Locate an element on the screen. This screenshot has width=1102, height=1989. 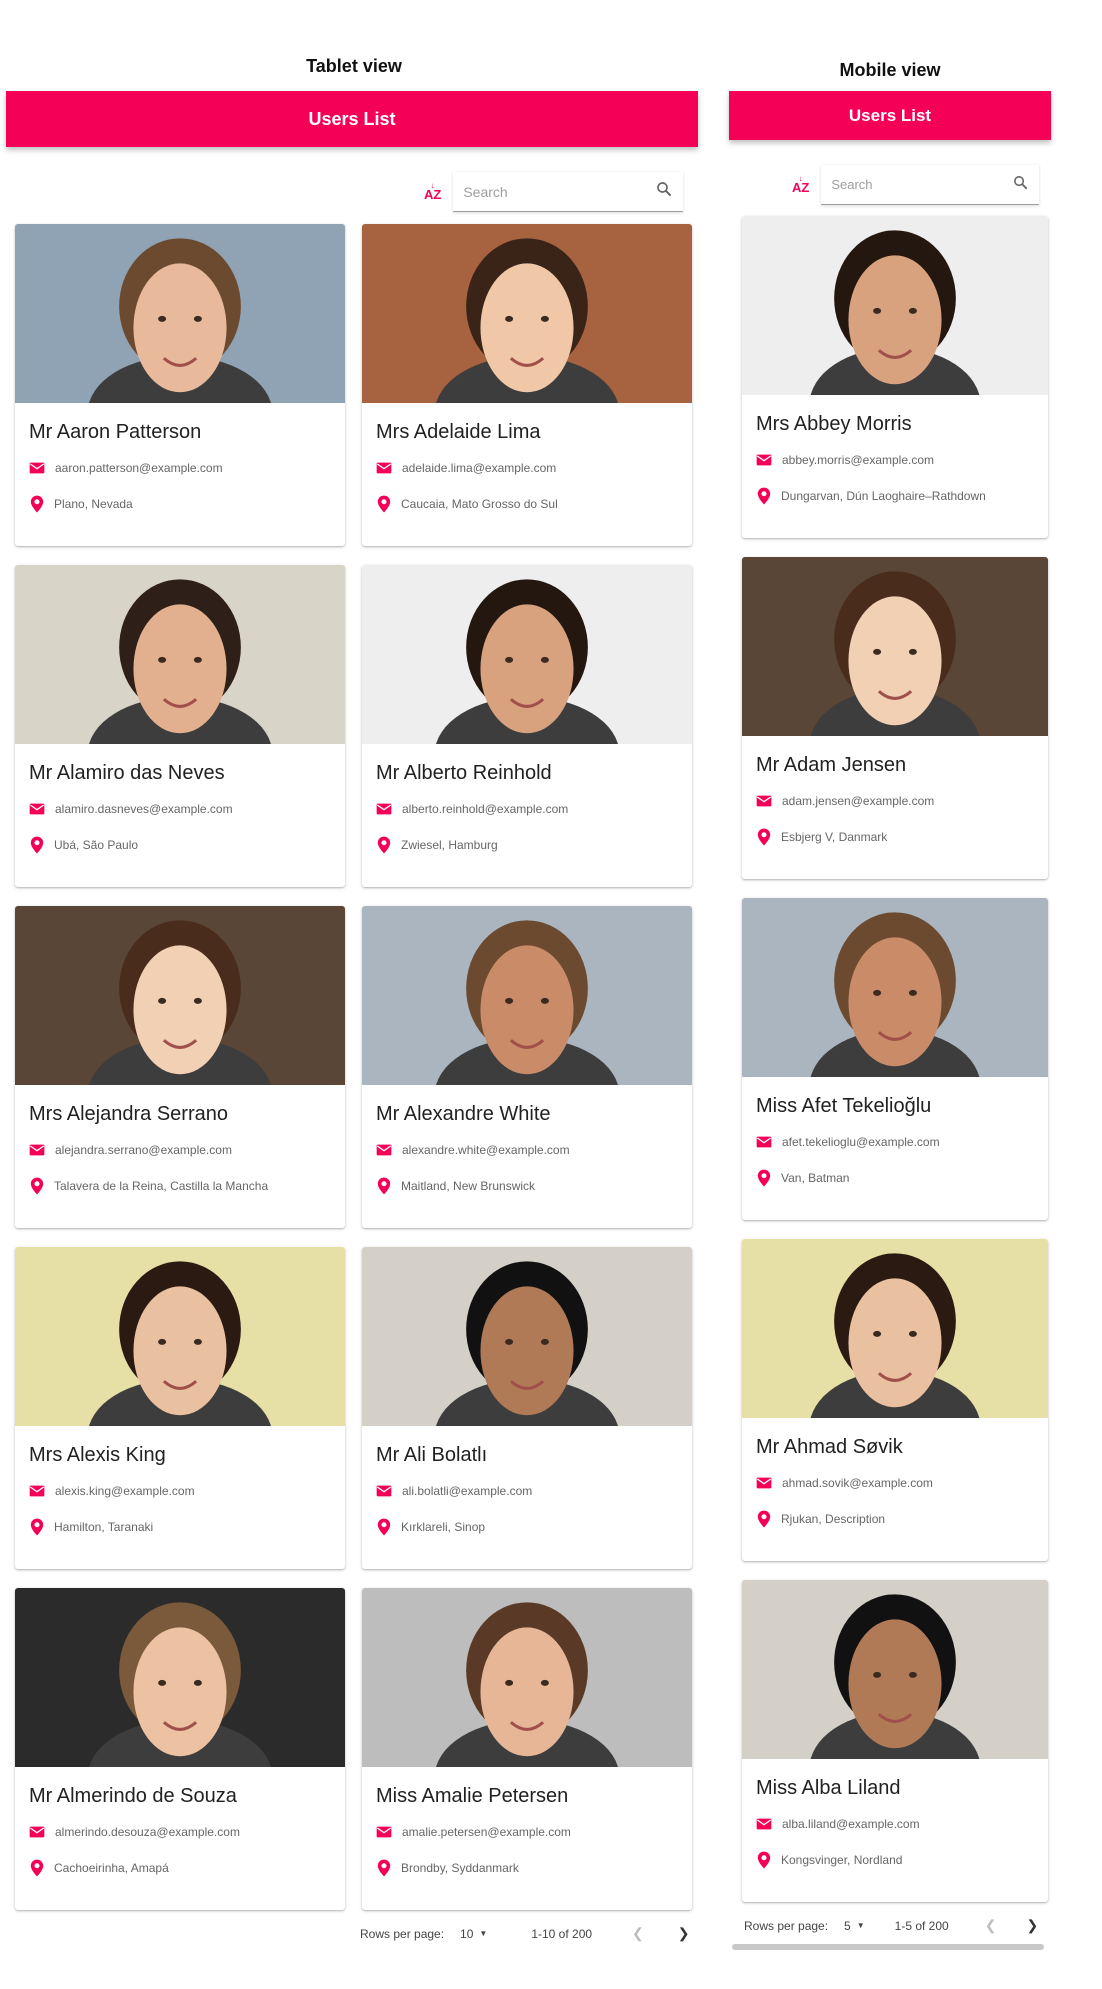
tablet-pagination: Rows per page: 10 ▼ 1-10 of 200 ❮ ❯ is located at coordinates (525, 1933).